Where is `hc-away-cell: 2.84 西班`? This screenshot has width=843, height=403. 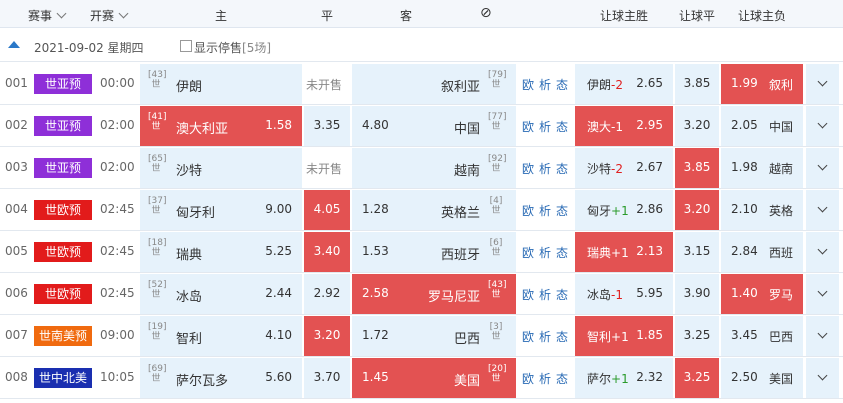 hc-away-cell: 2.84 西班 is located at coordinates (762, 252).